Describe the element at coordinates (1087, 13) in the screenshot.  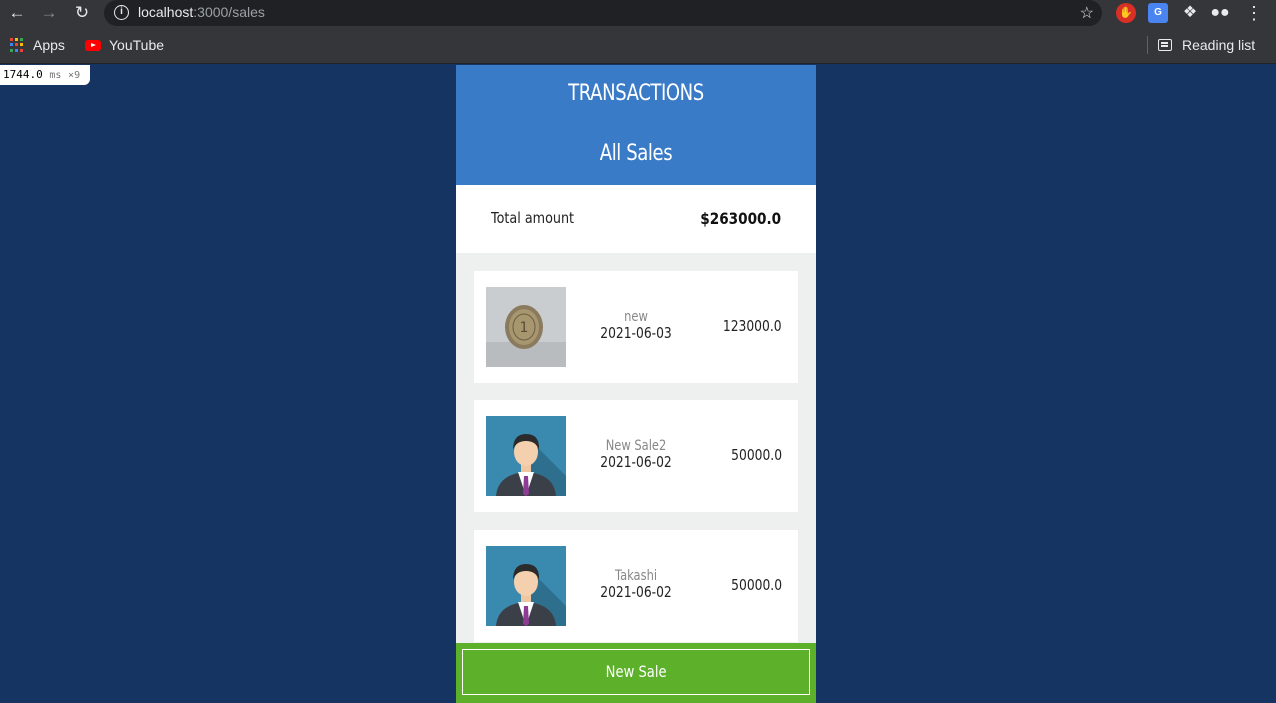
I see `bookmark-star-icon: ☆` at that location.